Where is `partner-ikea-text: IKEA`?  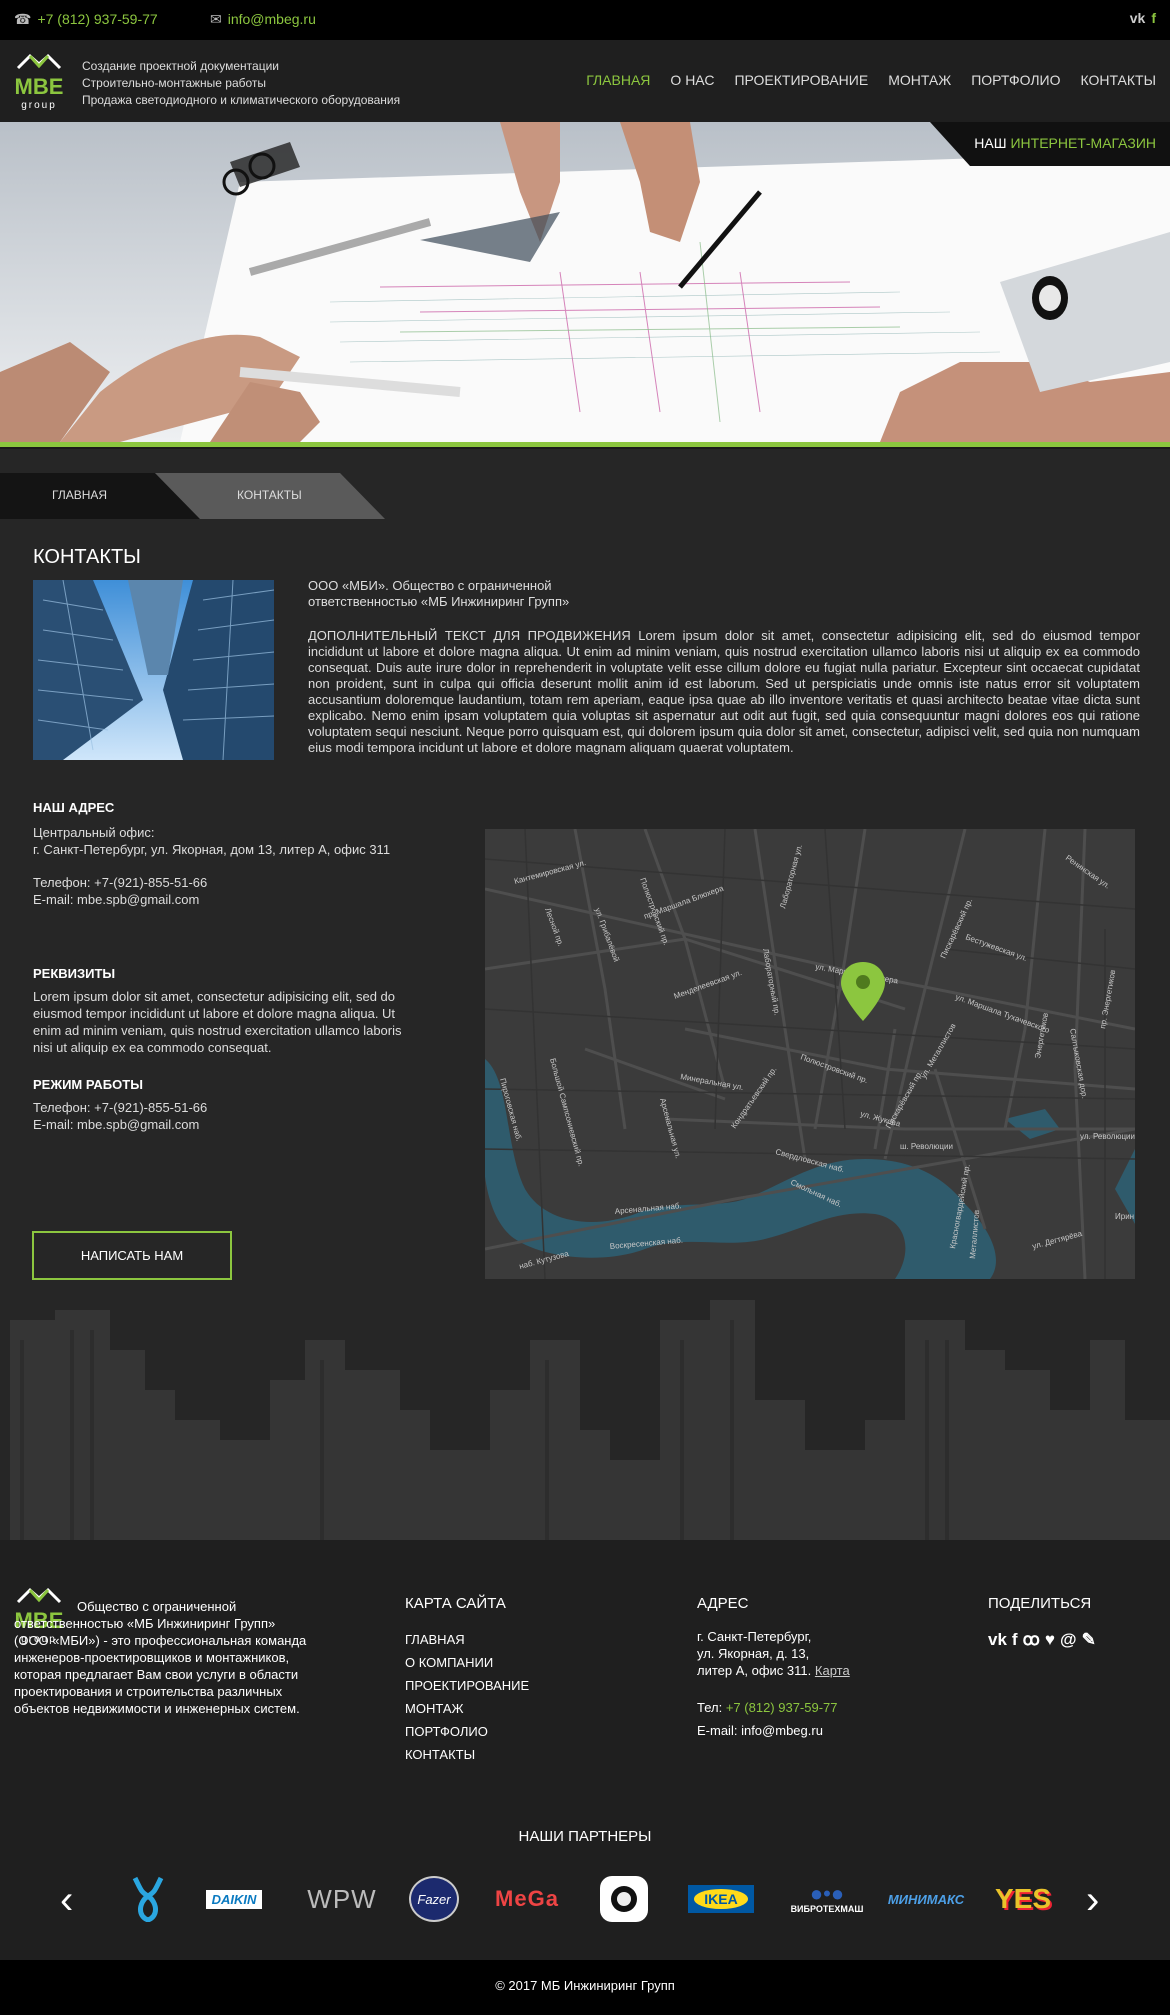 partner-ikea-text: IKEA is located at coordinates (721, 1899).